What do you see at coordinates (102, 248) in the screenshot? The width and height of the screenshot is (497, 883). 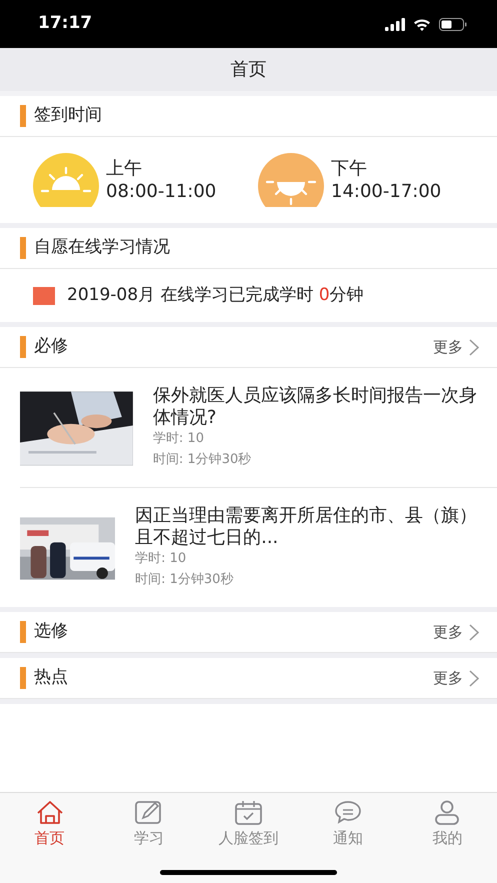 I see `section-title: 自愿在线学习情况` at bounding box center [102, 248].